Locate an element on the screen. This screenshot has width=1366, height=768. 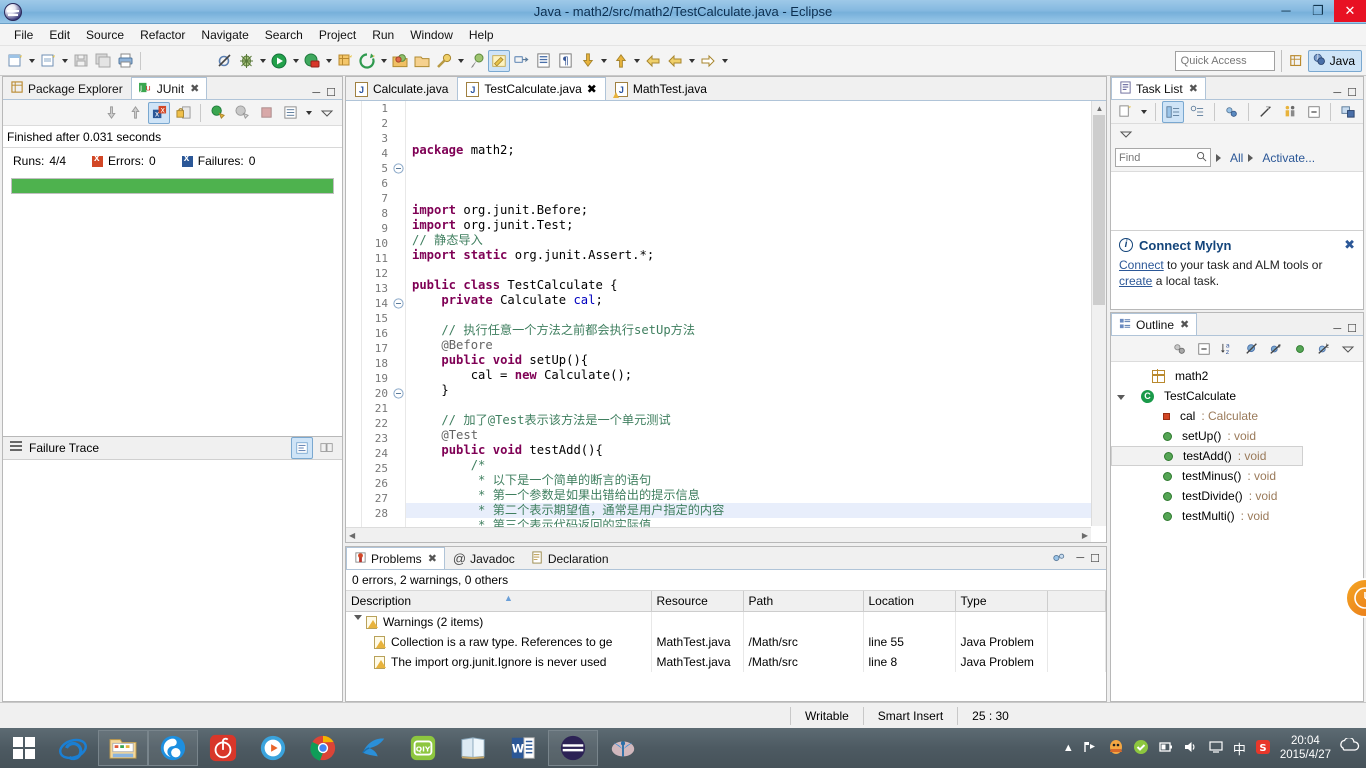
categorized-presentation-icon is located at coordinates (1173, 111).